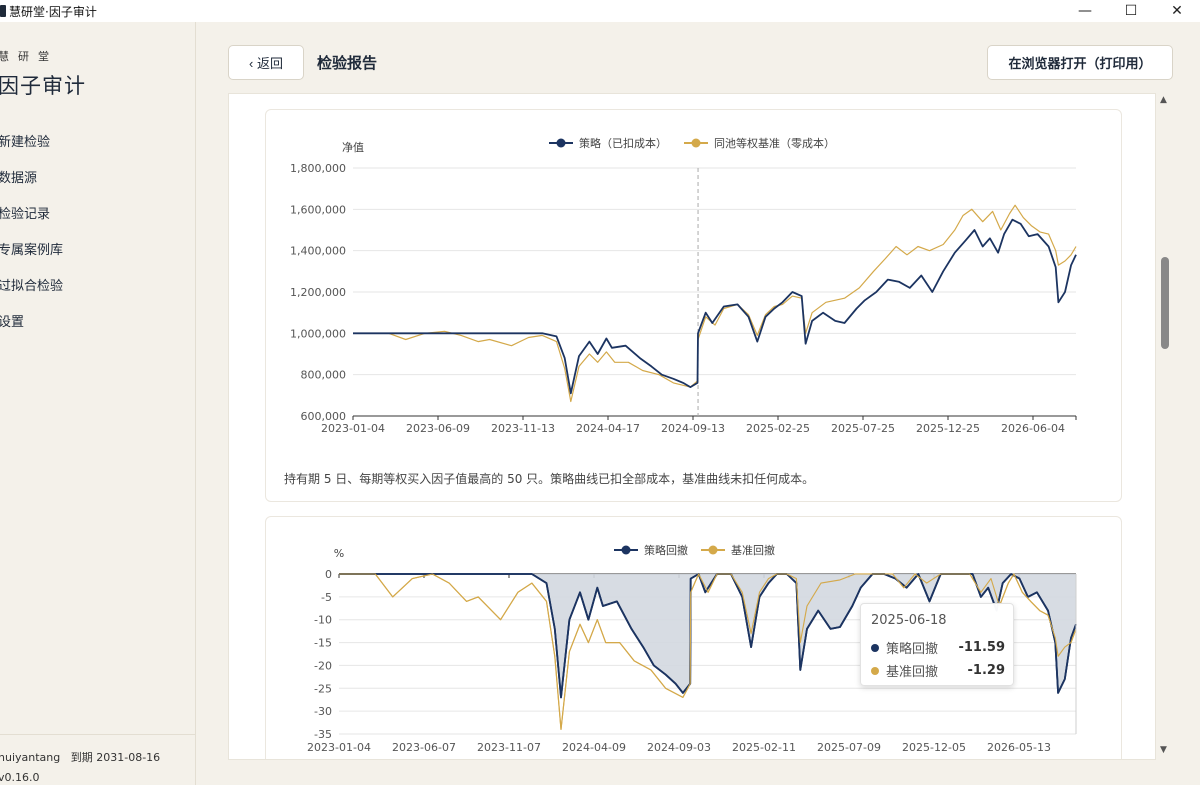 This screenshot has width=1200, height=785. I want to click on version-label: v0.16.0, so click(20, 777).